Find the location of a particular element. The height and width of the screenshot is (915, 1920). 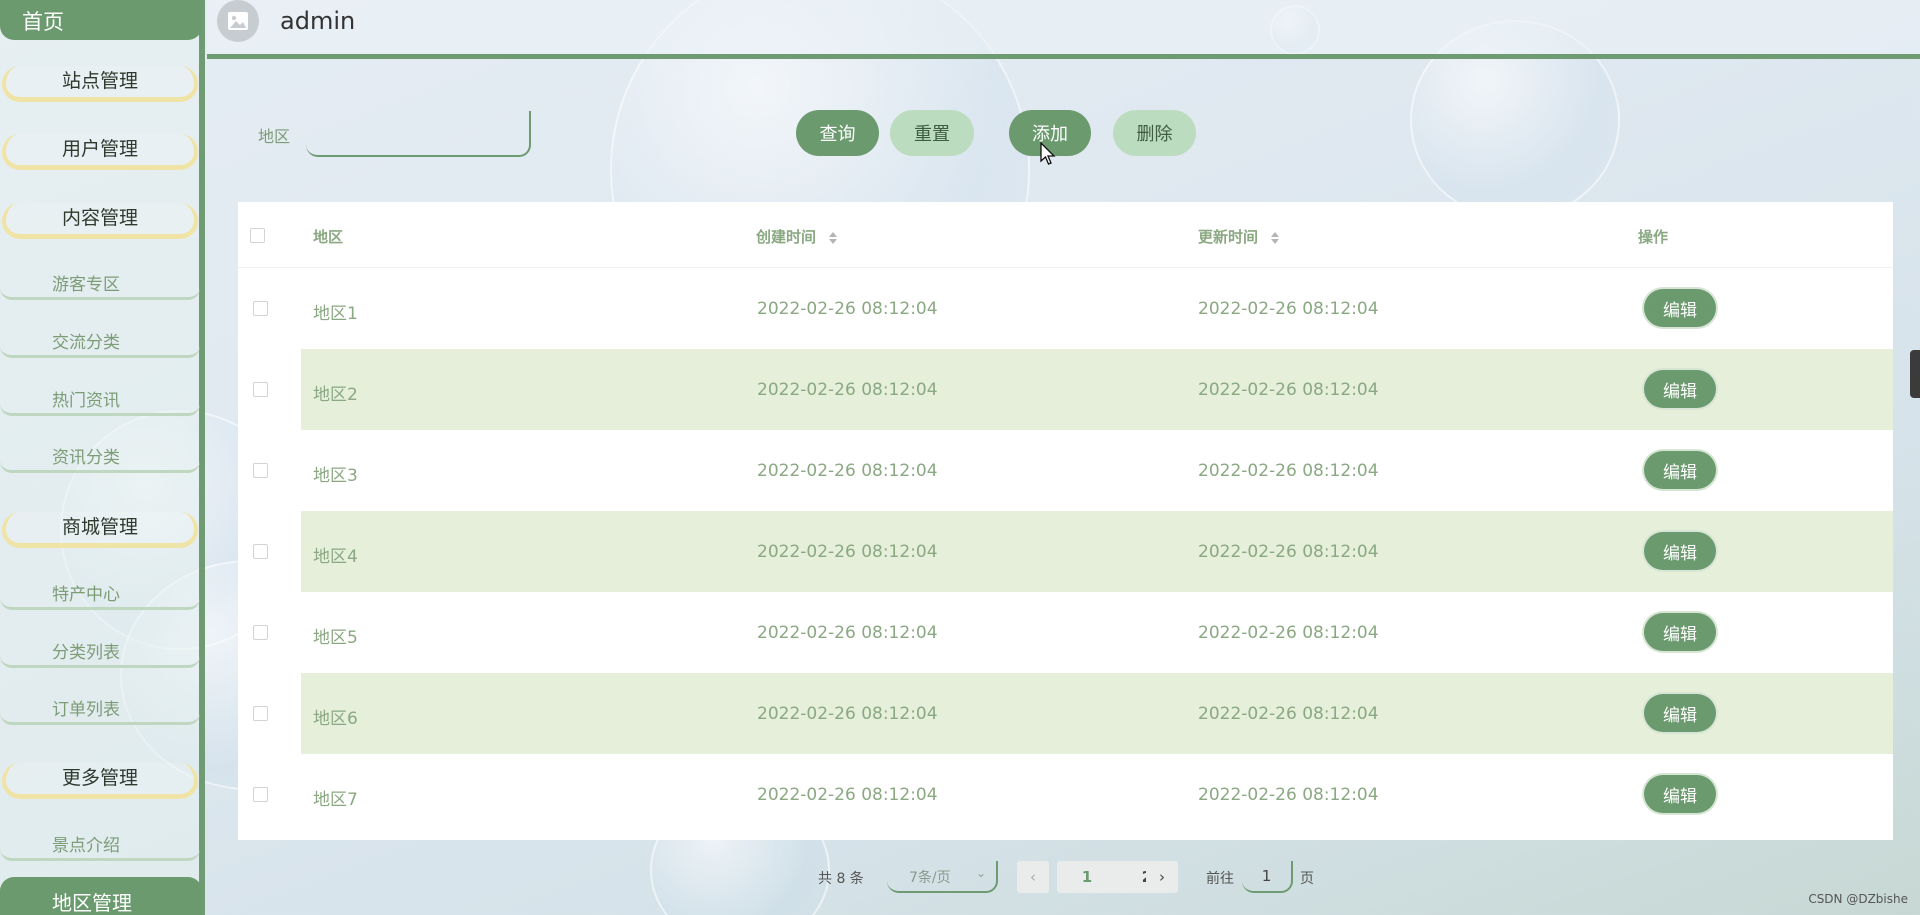

column-header-updated-label: 更新时间 is located at coordinates (1228, 237).